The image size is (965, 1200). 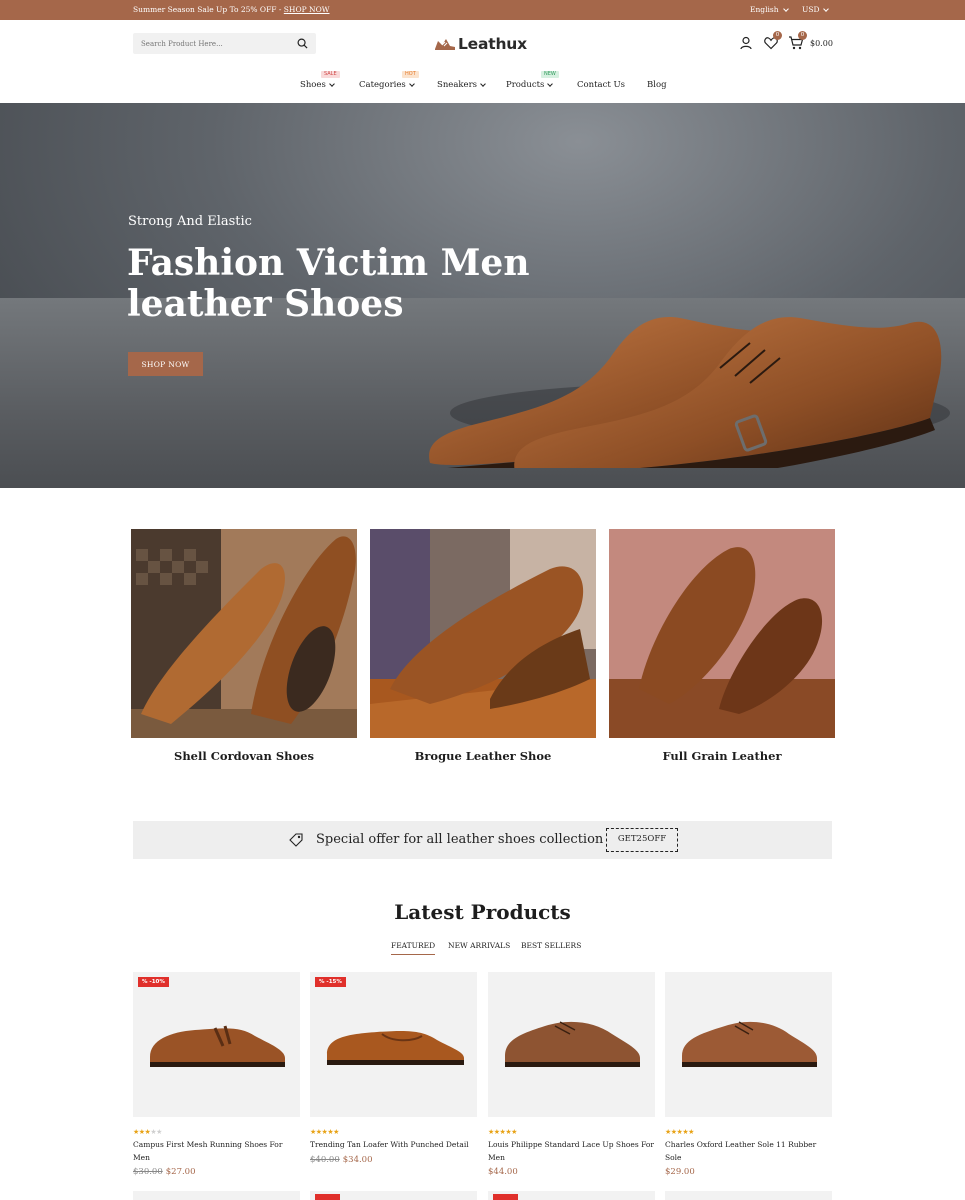 I want to click on oxford-shoe-image, so click(x=749, y=1044).